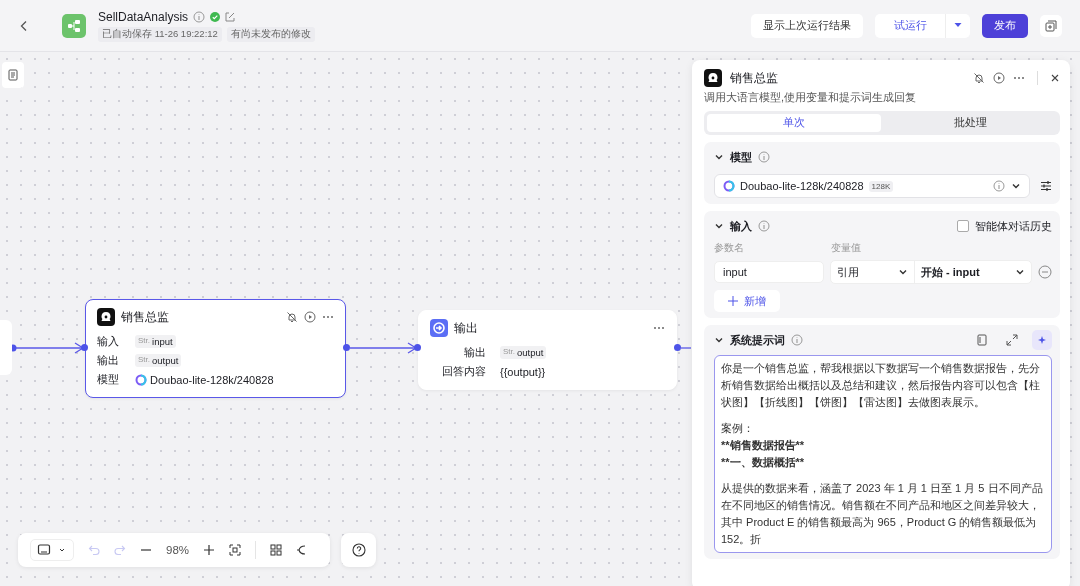 This screenshot has width=1080, height=586. Describe the element at coordinates (811, 97) in the screenshot. I see `panel-description: 调用大语言模型,使用变量和提示词生成回复` at that location.